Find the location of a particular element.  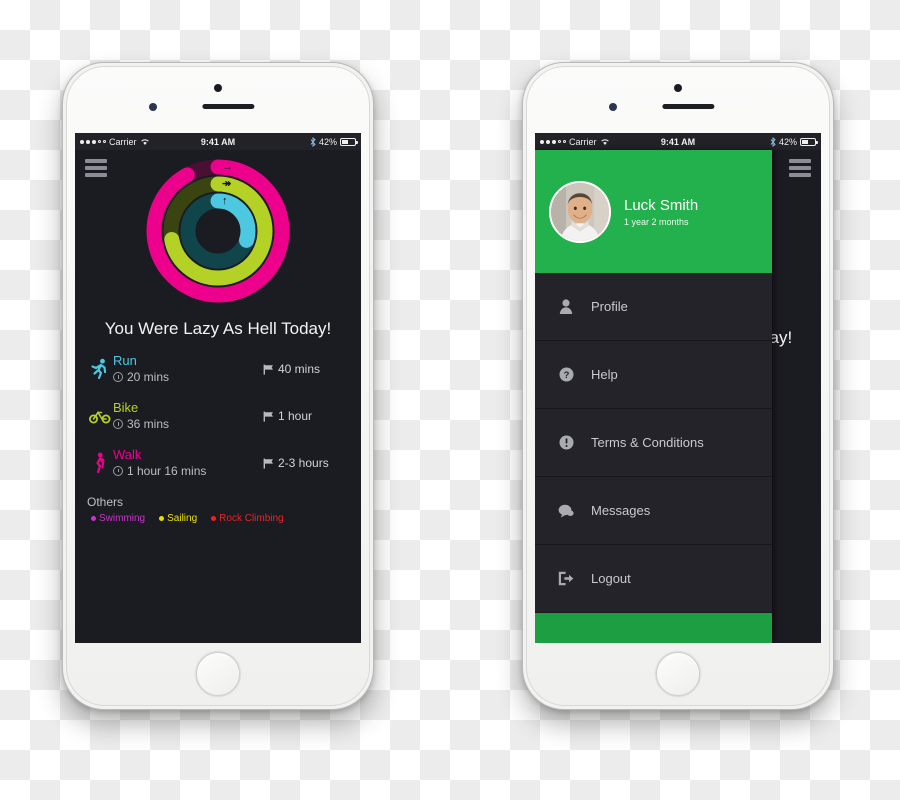

activity-rings-section: → ↠ ↑ is located at coordinates (218, 232).